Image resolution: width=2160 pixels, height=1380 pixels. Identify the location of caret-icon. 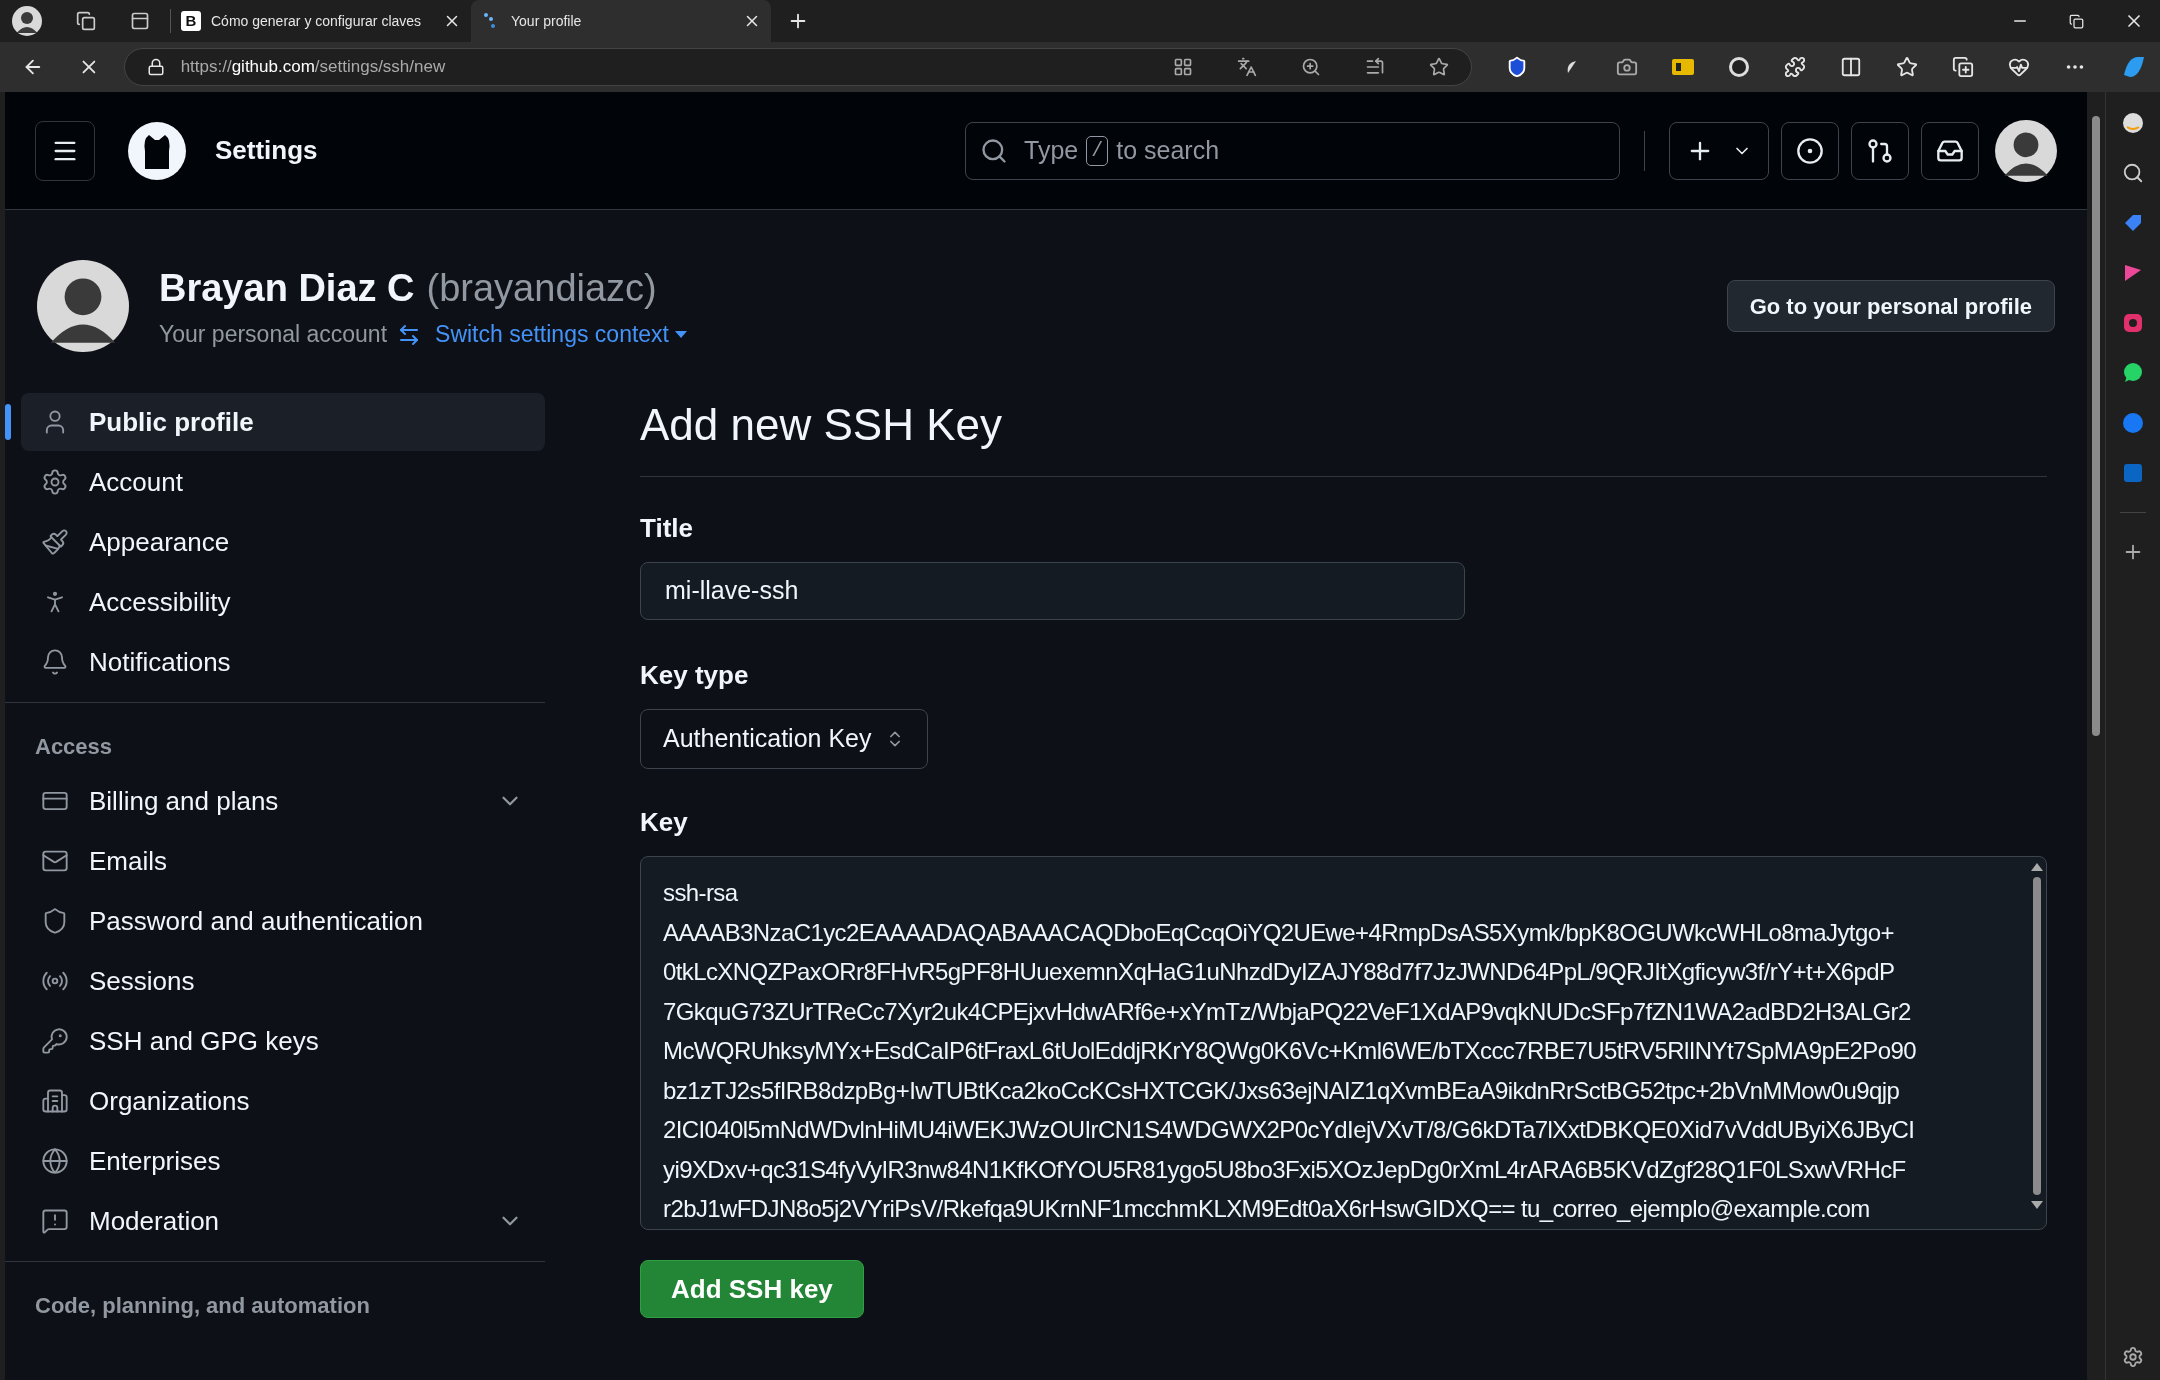
(681, 334).